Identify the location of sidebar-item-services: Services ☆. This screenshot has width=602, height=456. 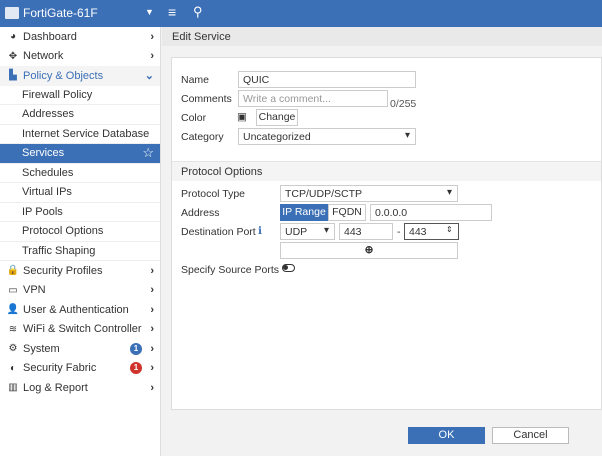
(80, 154).